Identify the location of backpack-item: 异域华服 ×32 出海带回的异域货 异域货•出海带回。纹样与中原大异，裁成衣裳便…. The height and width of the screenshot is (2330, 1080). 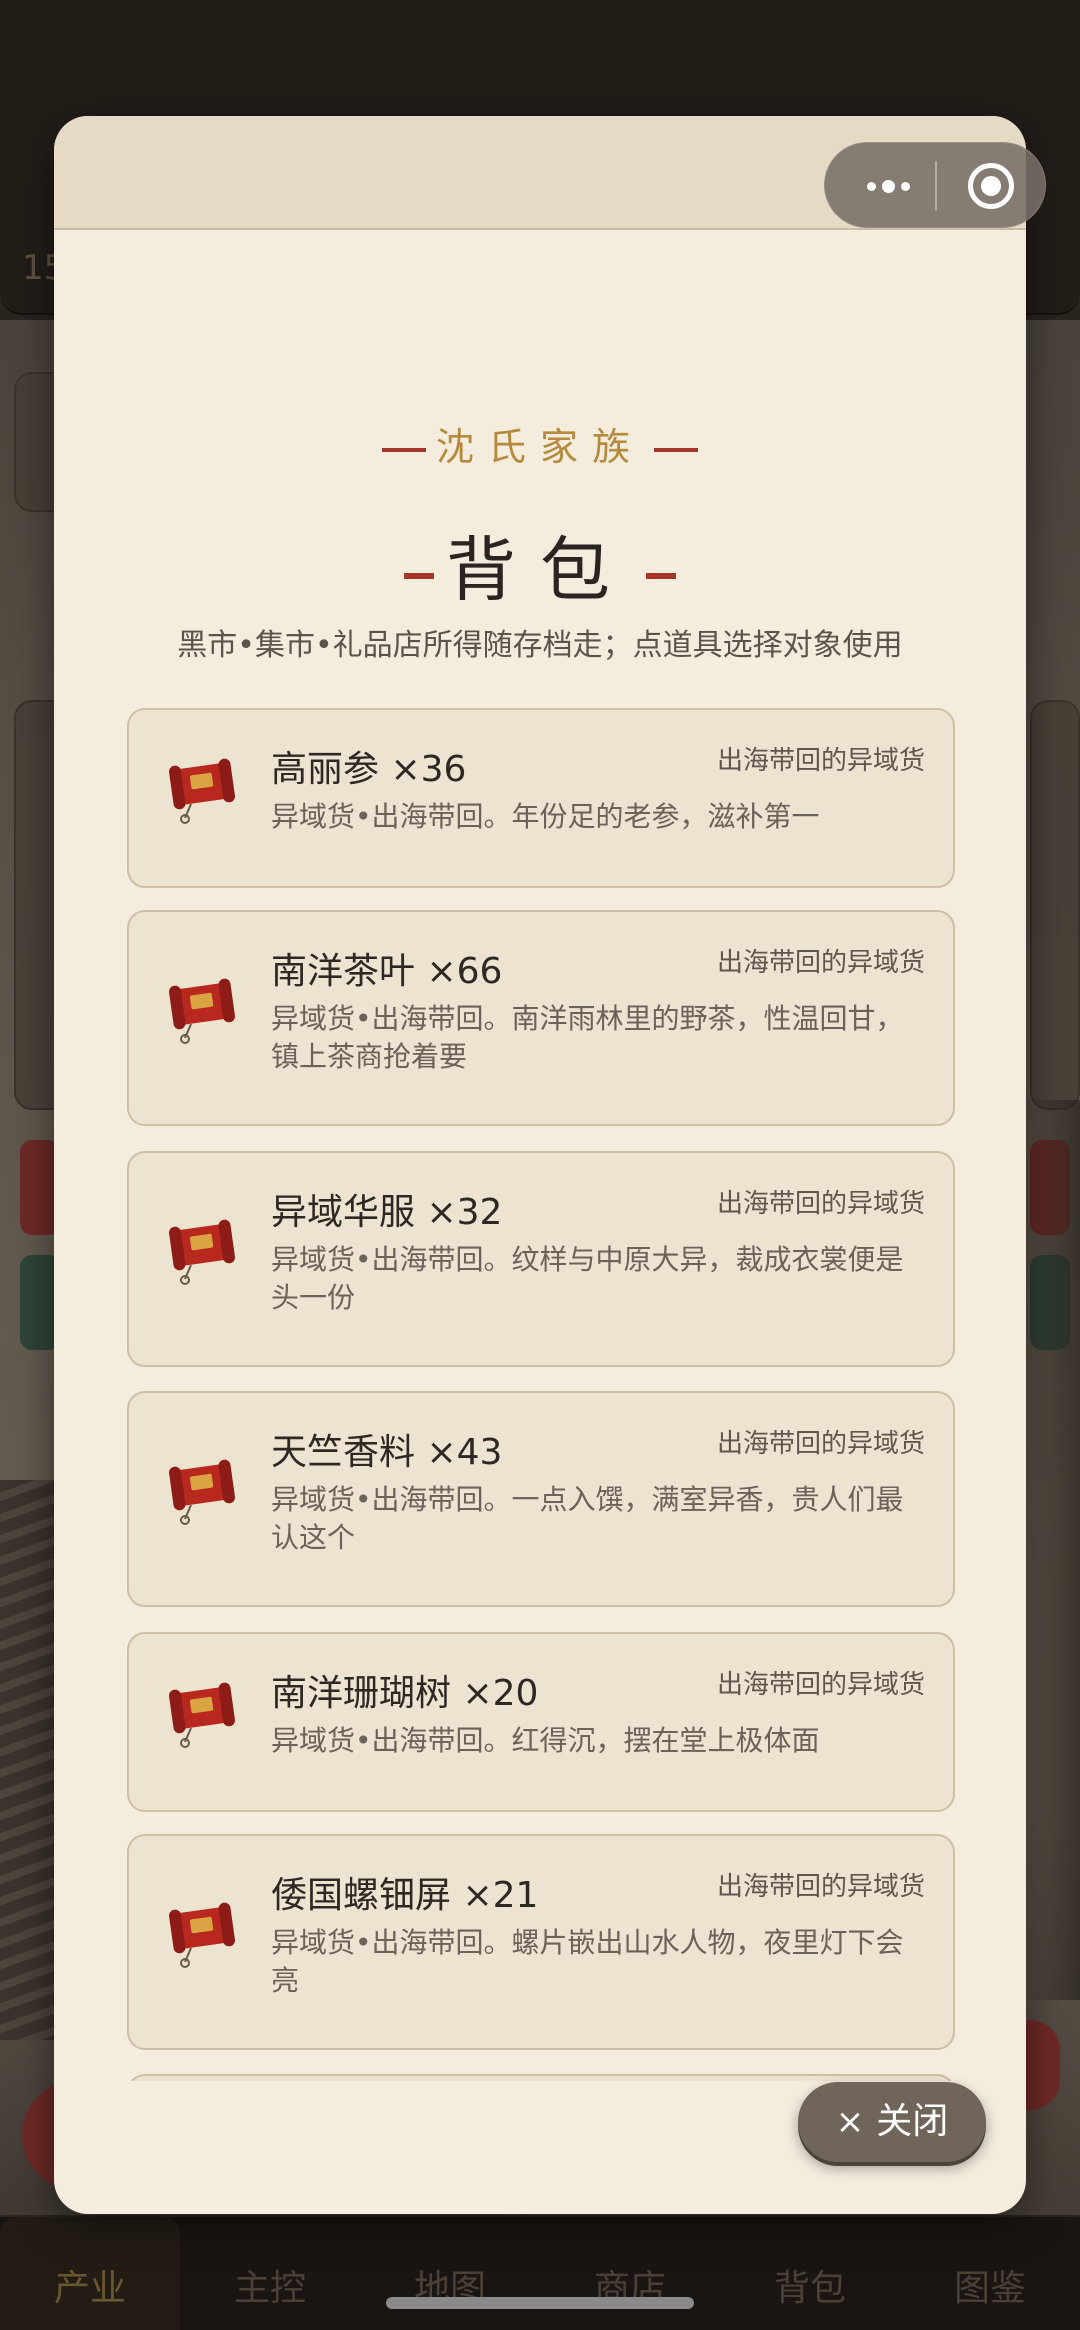
(541, 1259).